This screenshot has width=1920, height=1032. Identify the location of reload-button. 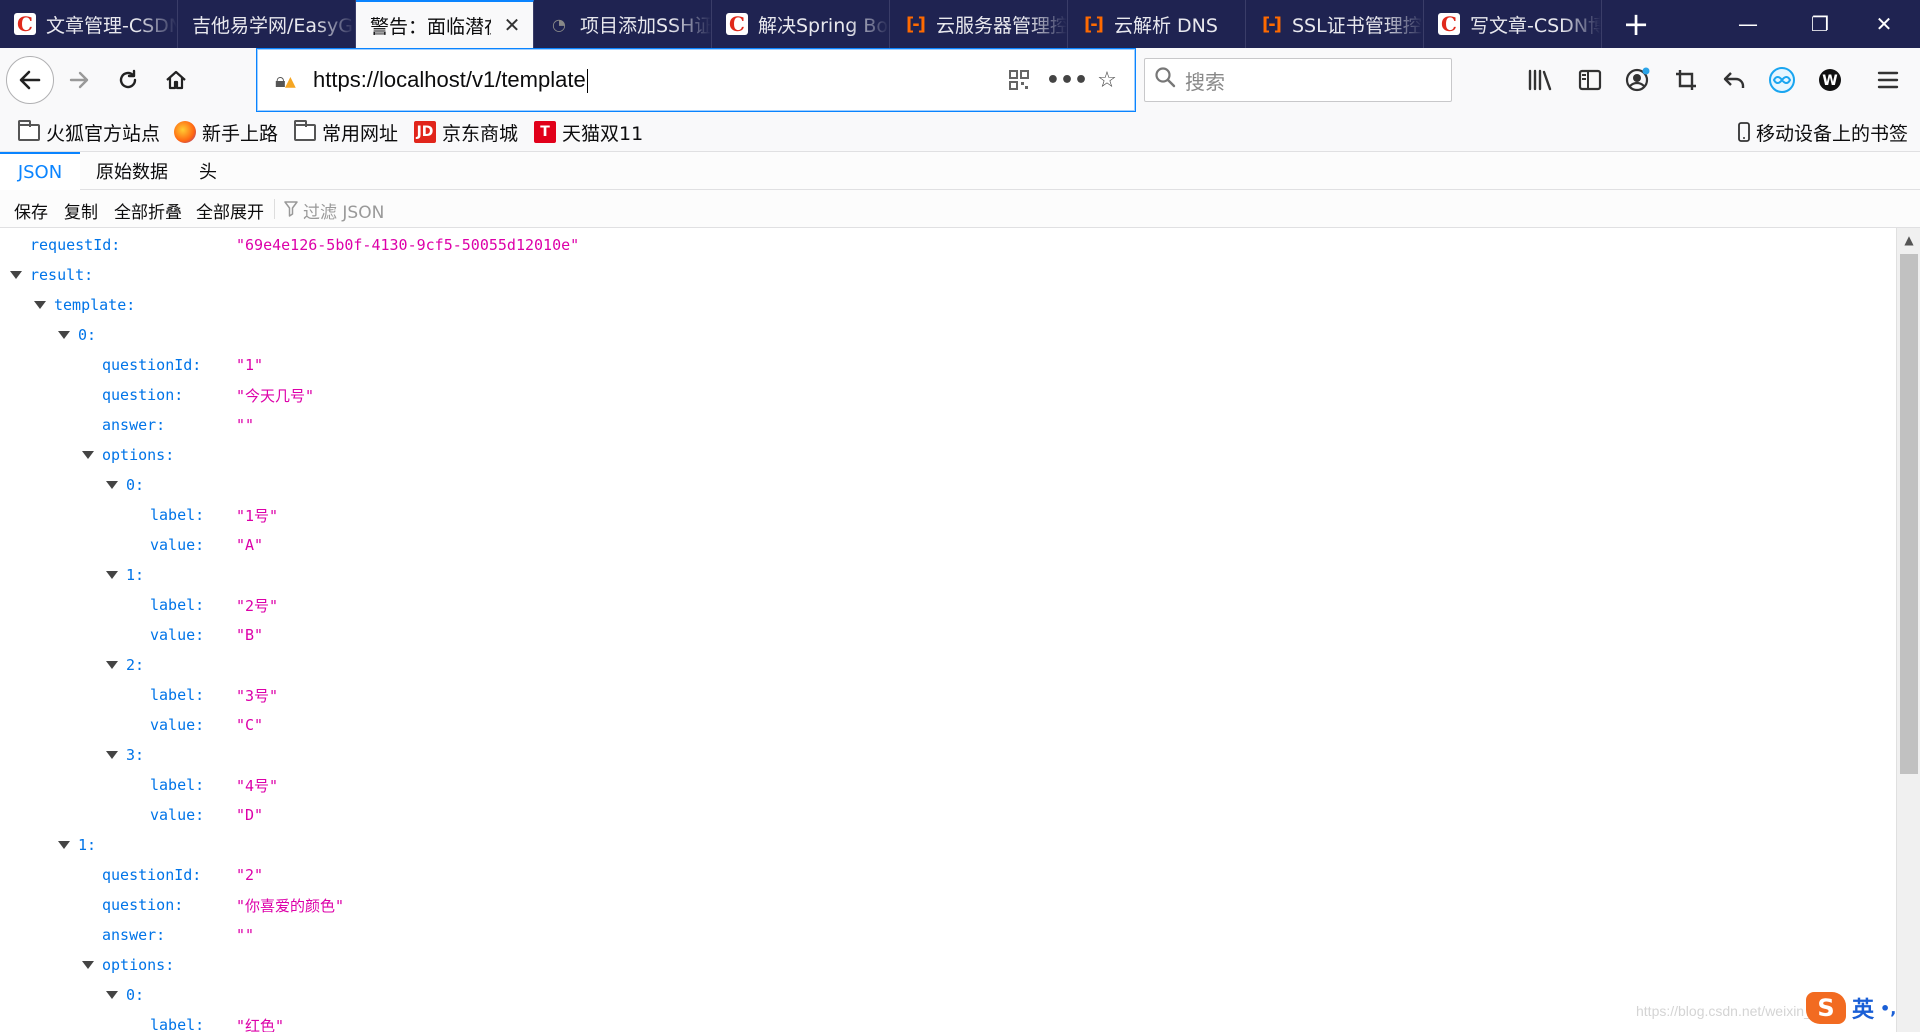
(128, 80).